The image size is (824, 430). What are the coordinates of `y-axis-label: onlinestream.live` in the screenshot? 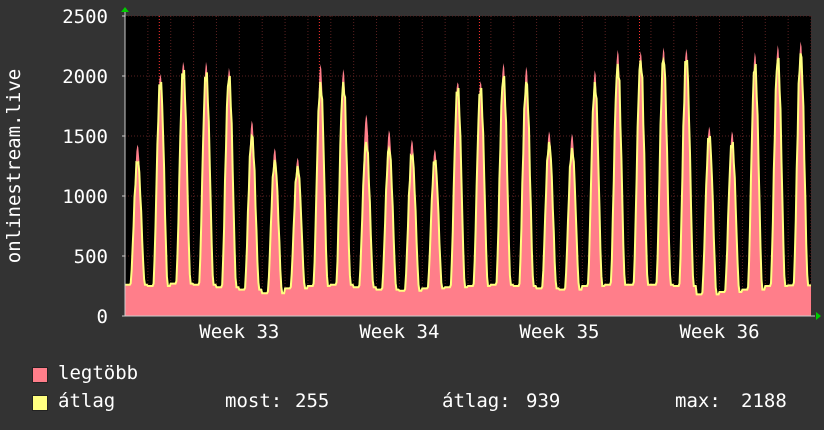 It's located at (14, 166).